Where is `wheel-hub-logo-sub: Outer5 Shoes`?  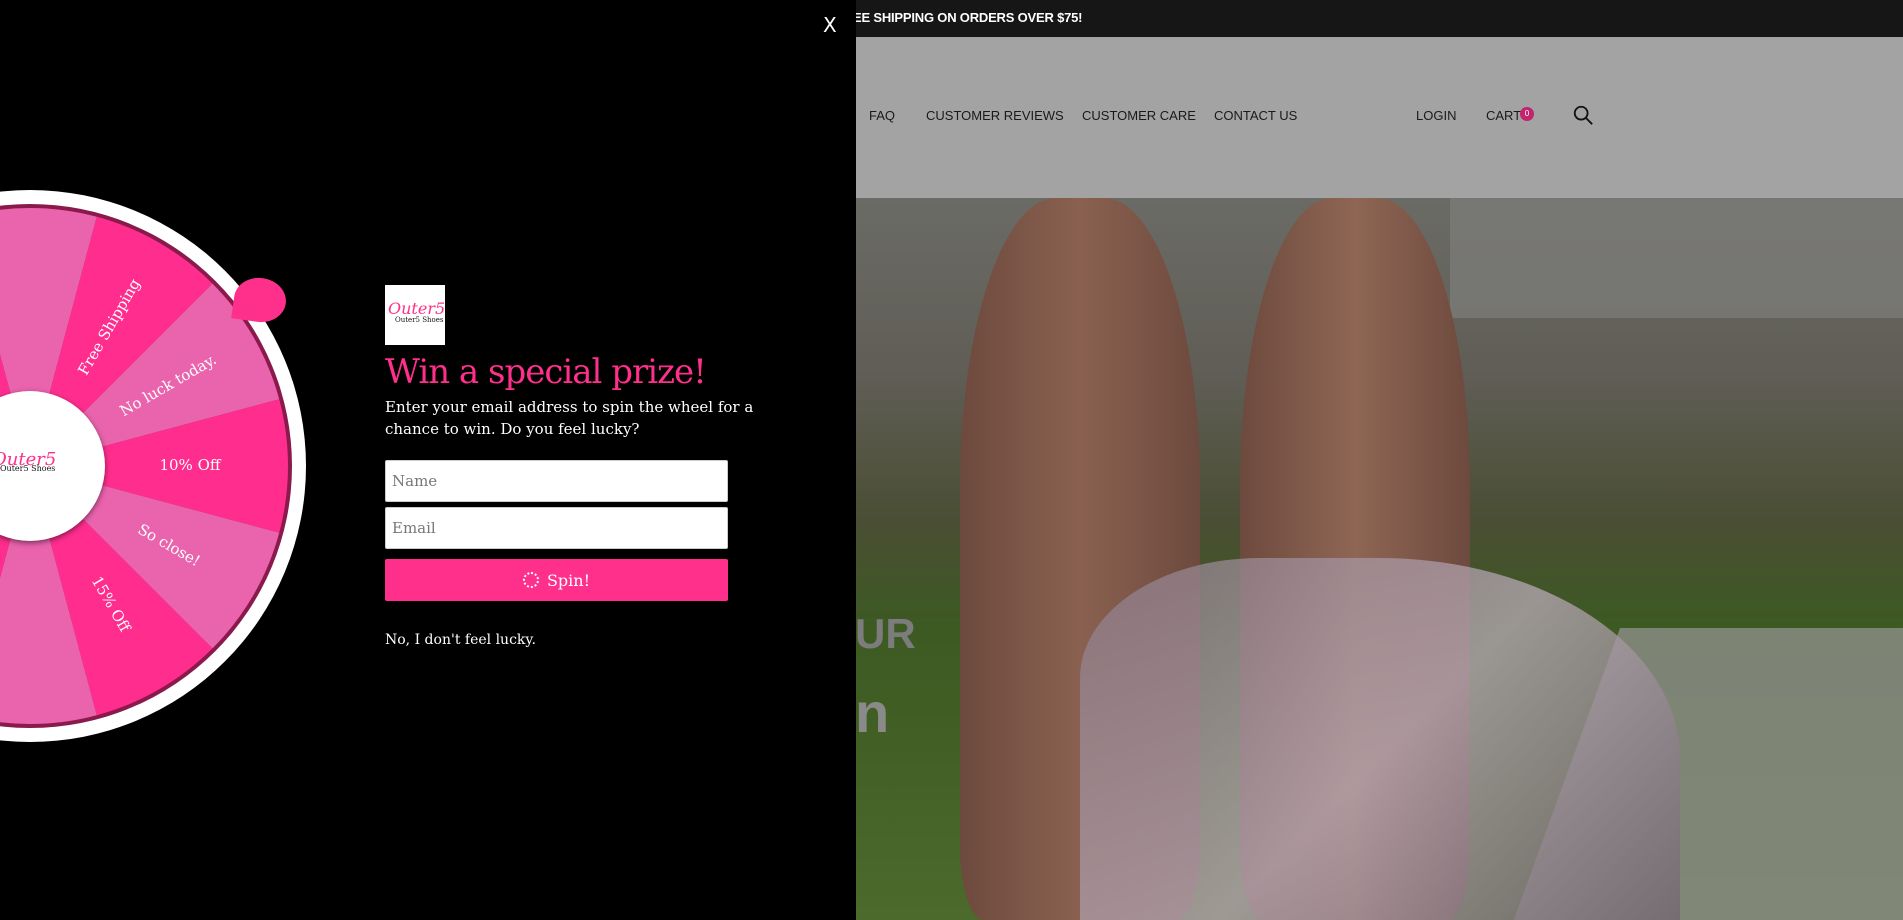
wheel-hub-logo-sub: Outer5 Shoes is located at coordinates (28, 468).